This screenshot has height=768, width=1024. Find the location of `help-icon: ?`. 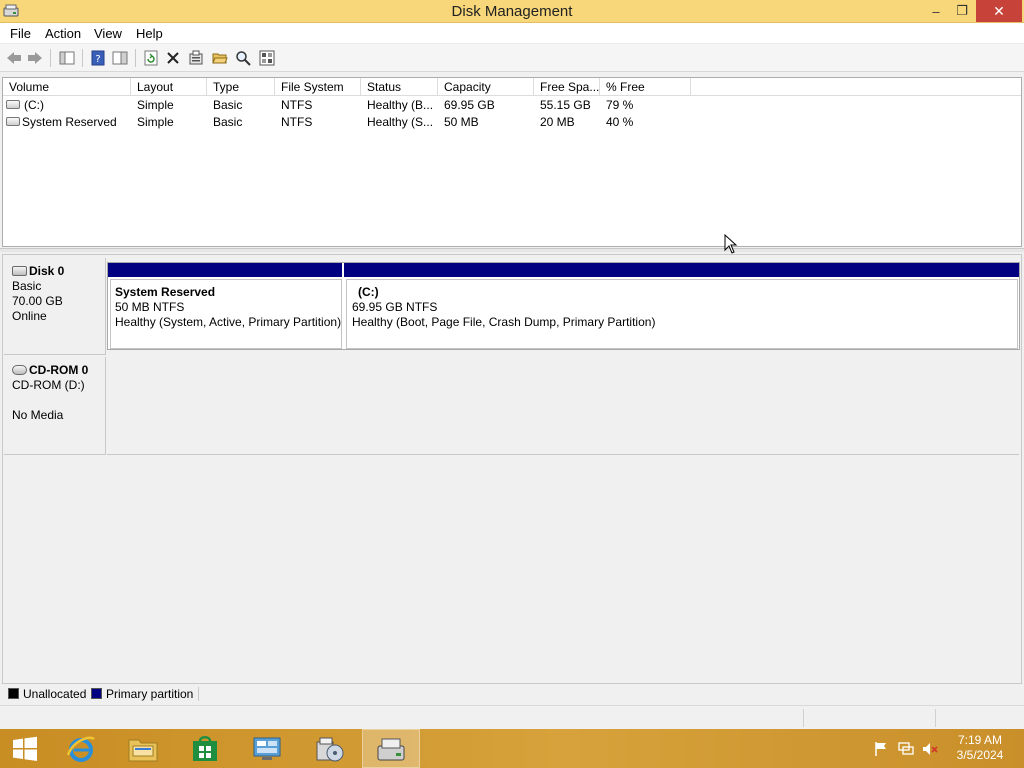

help-icon: ? is located at coordinates (98, 58).